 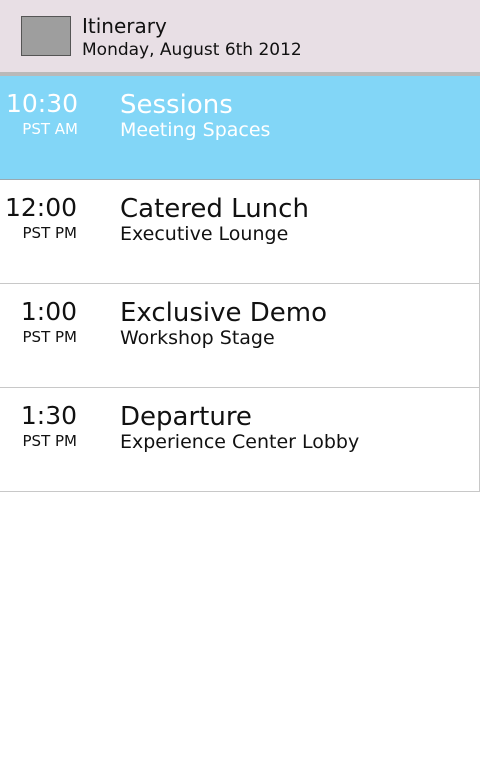 What do you see at coordinates (195, 130) in the screenshot?
I see `event-location: Meeting Spaces` at bounding box center [195, 130].